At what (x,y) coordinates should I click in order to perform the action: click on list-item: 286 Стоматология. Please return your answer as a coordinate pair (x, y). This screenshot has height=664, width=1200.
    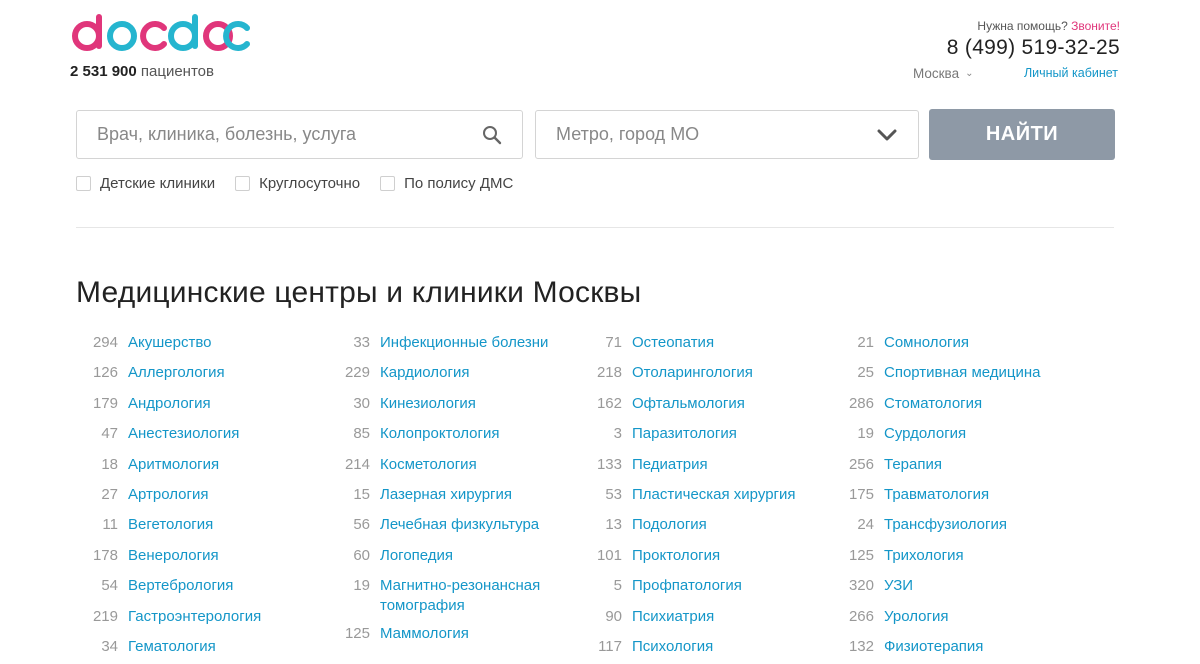
    Looking at the image, I should click on (952, 404).